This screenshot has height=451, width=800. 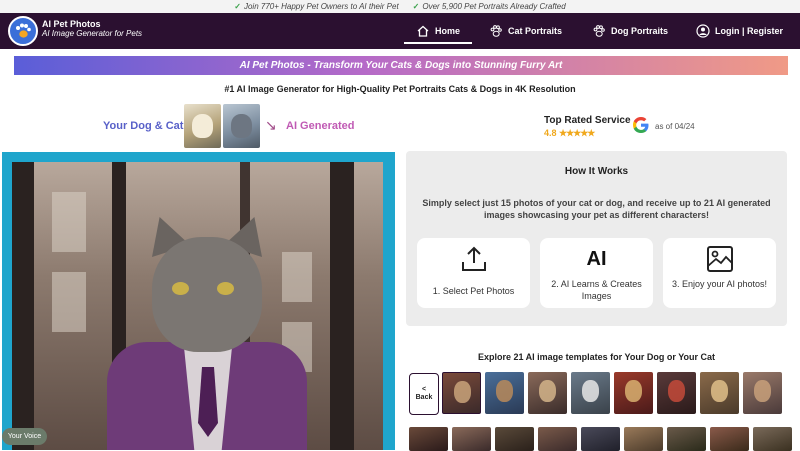 I want to click on step-card-ai: AI 2. AI Learns & Creates Images, so click(x=596, y=273).